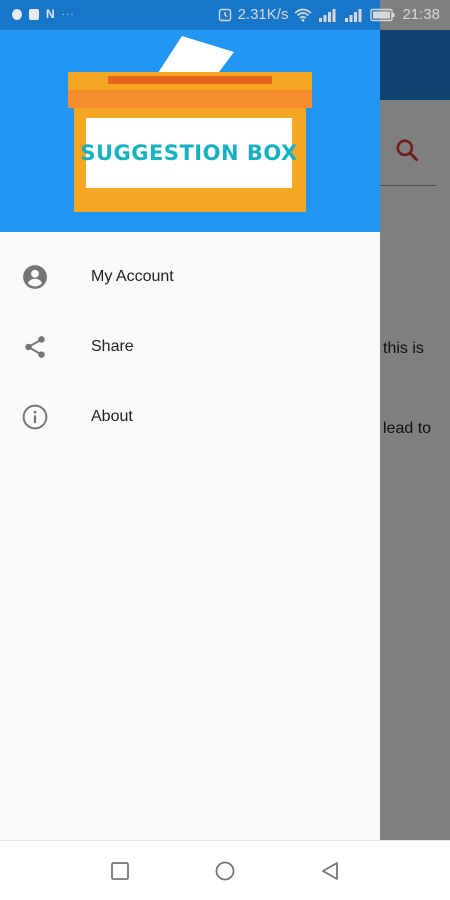  I want to click on sim-icon, so click(34, 14).